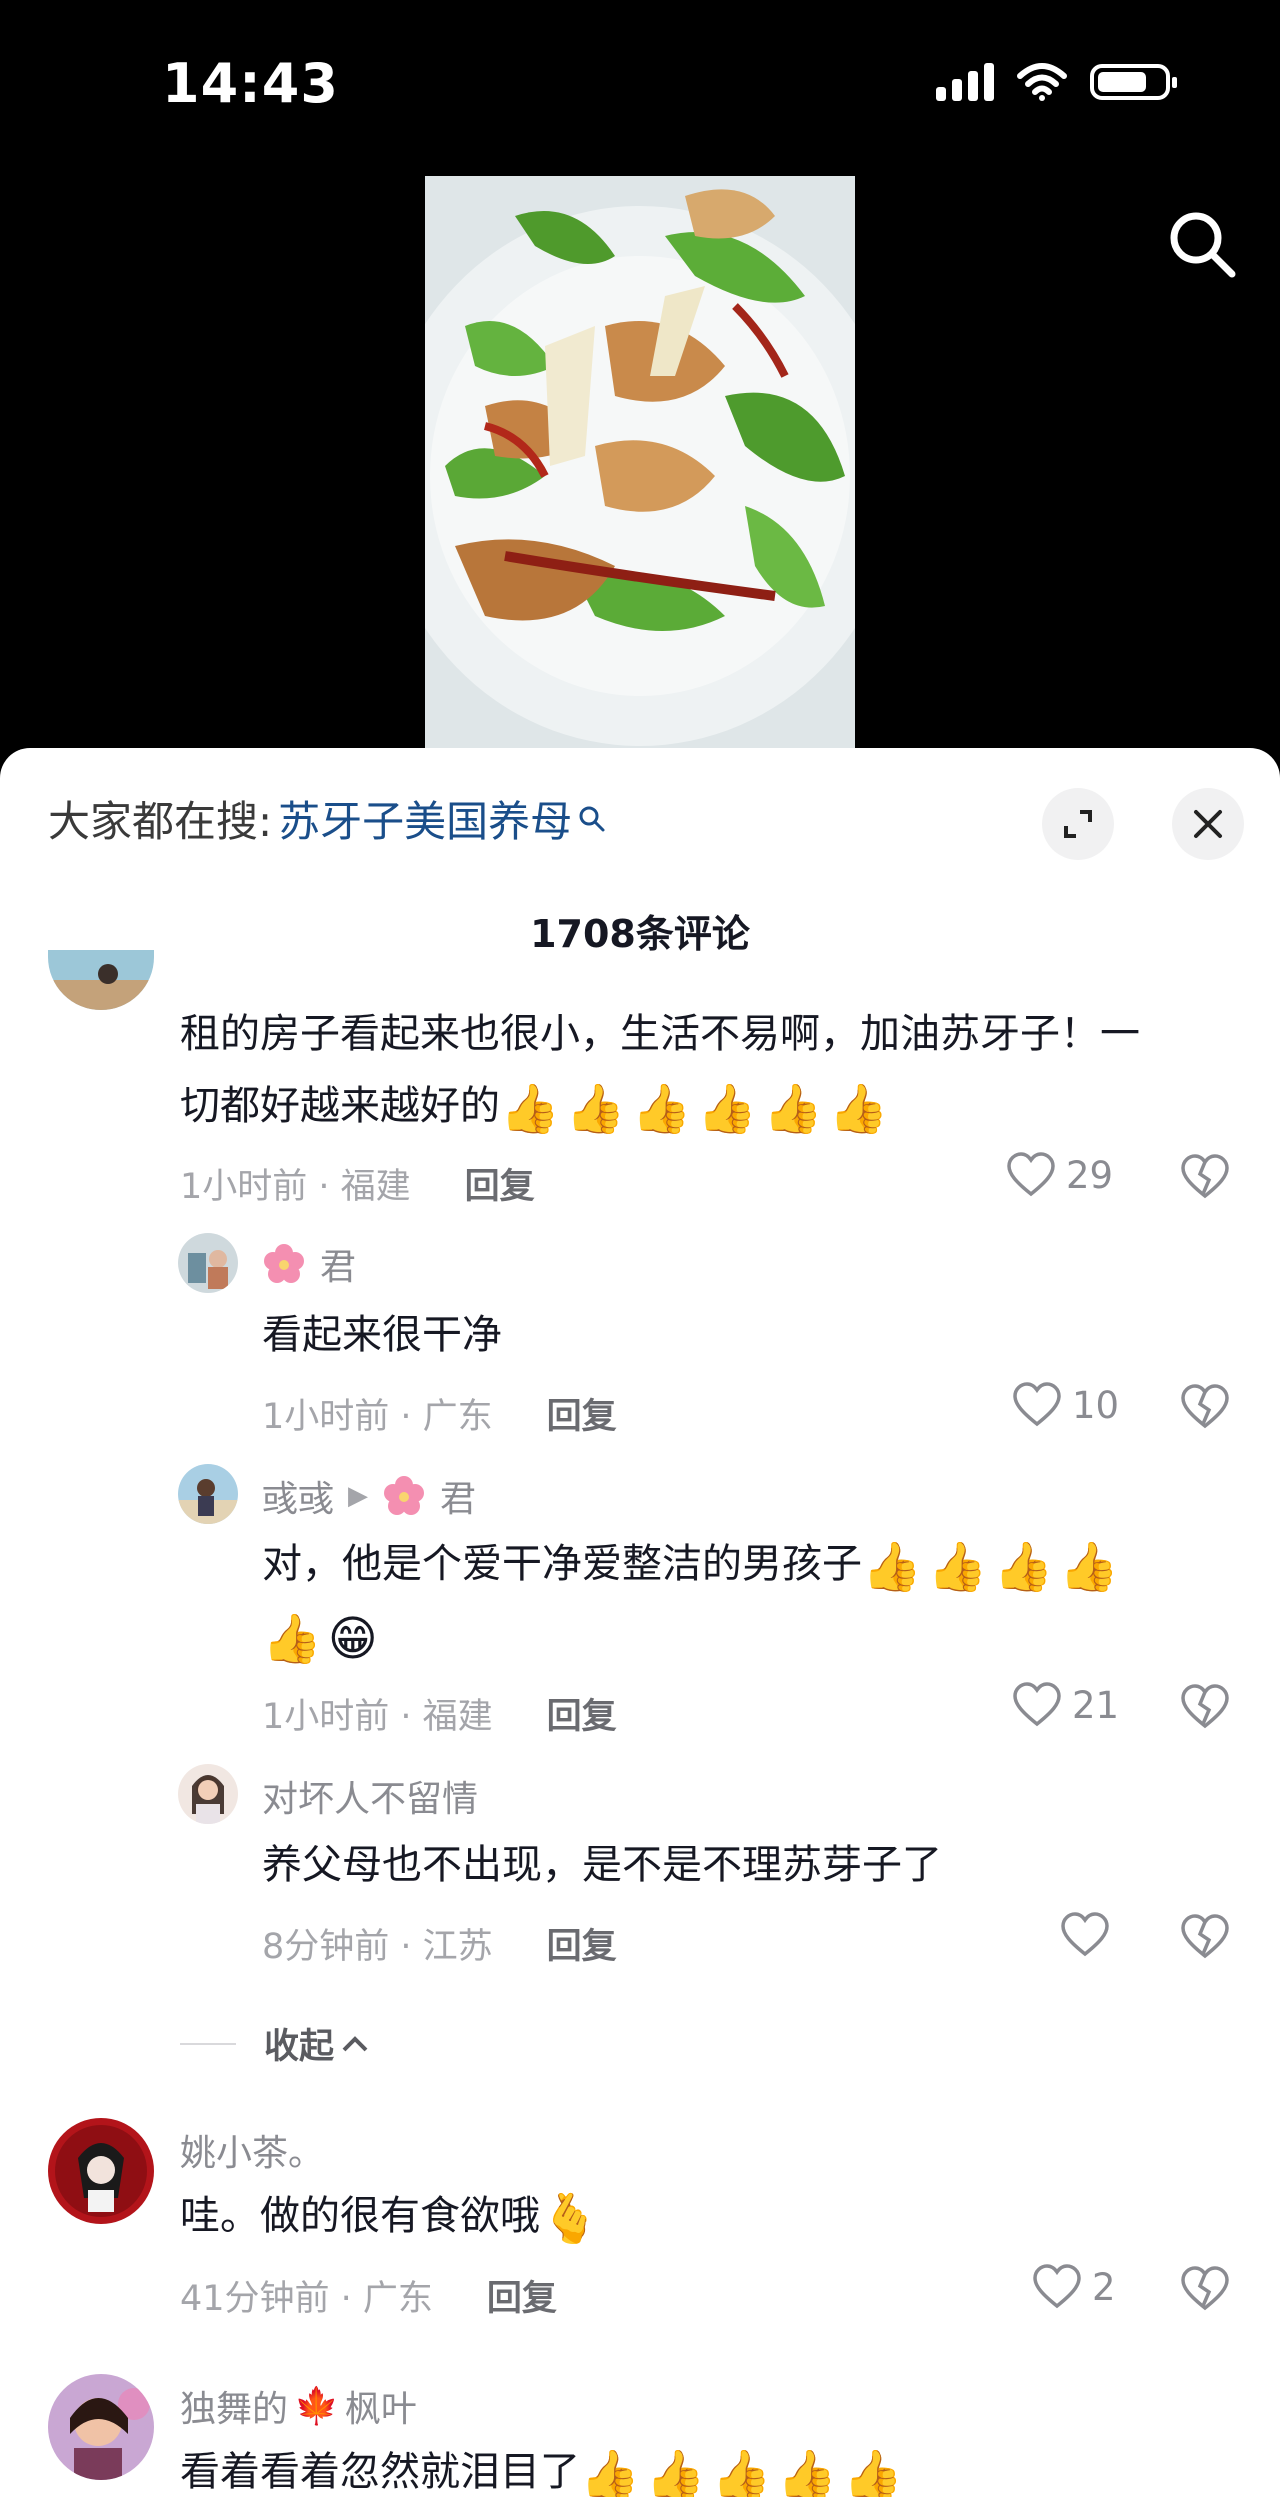 The height and width of the screenshot is (2497, 1280). What do you see at coordinates (694, 1109) in the screenshot?
I see `thumbs-up-emojis: 👍 👍 👍 👍 👍 👍` at bounding box center [694, 1109].